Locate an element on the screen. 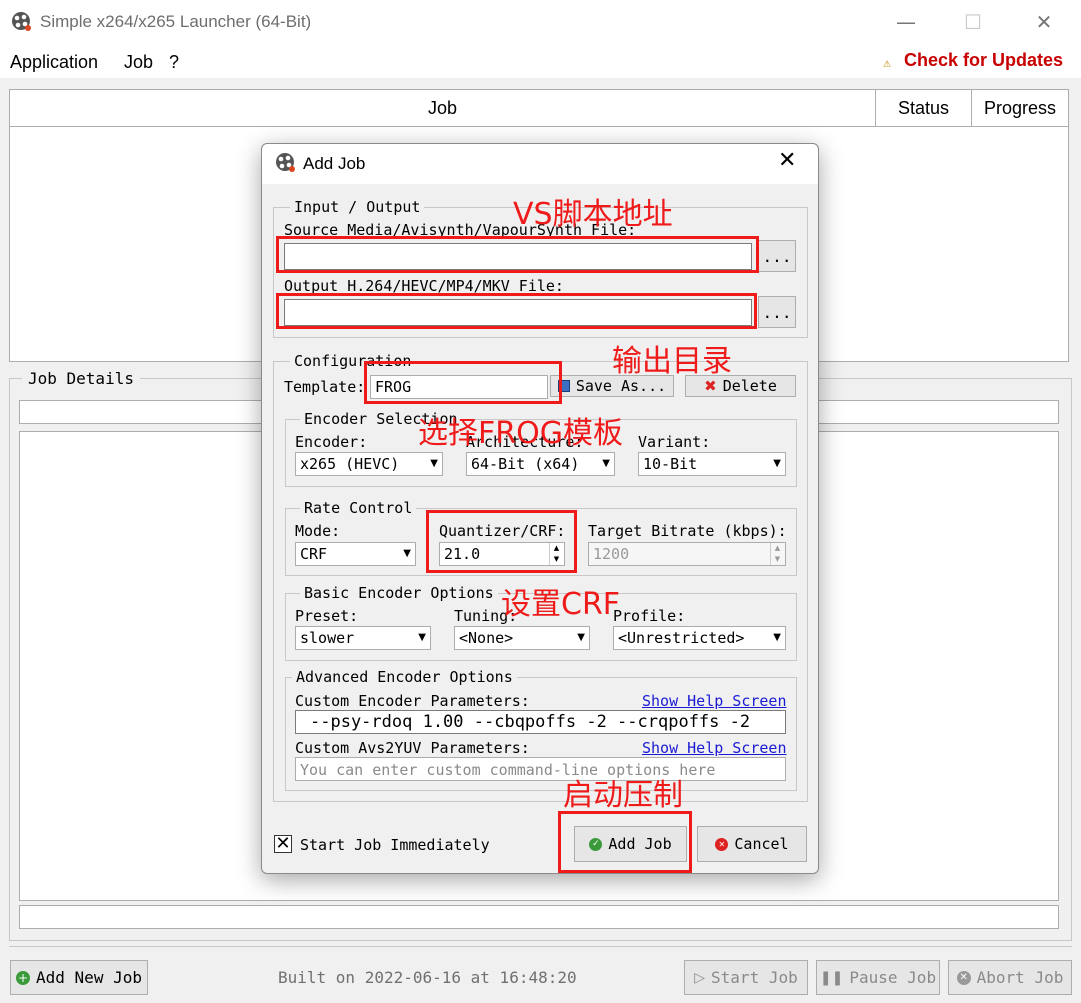 The height and width of the screenshot is (1003, 1081). encoder-label: Encoder: is located at coordinates (331, 442).